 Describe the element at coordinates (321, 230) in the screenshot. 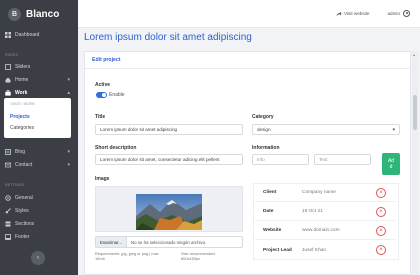

I see `row-value: www.domain.com` at that location.